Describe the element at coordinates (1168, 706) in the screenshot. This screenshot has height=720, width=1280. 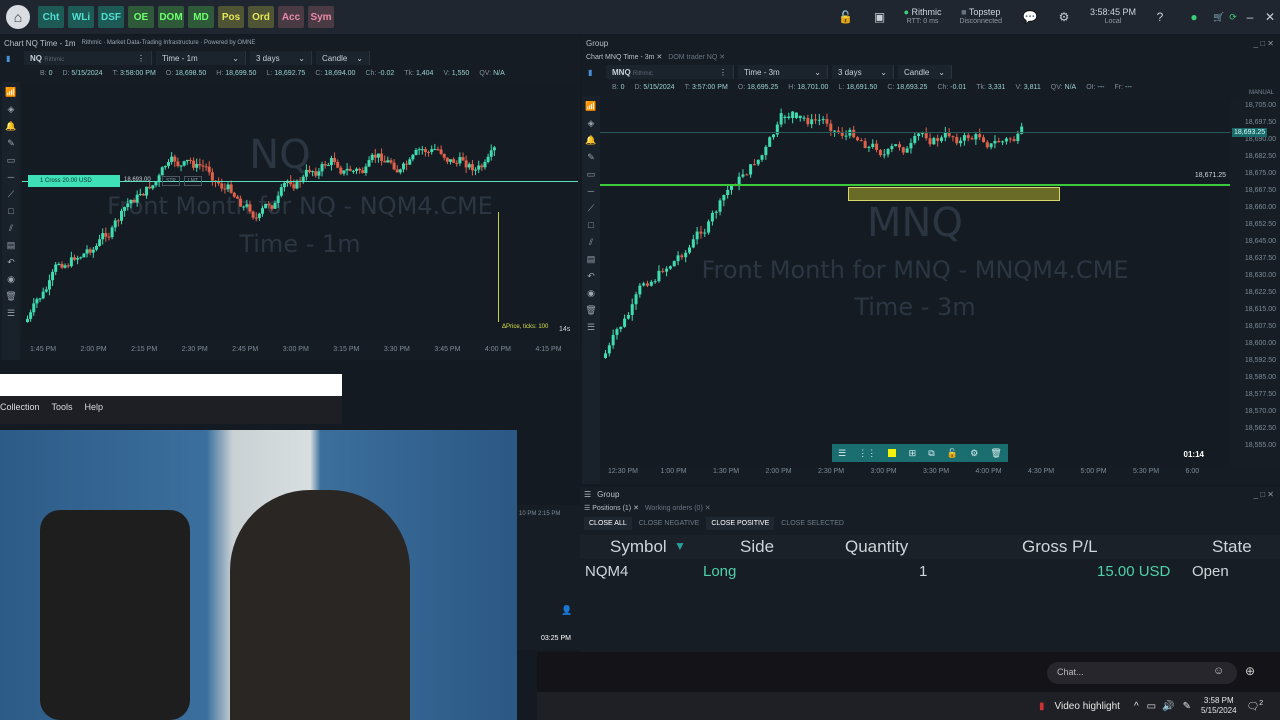
I see `volume-icon: 🔊` at that location.